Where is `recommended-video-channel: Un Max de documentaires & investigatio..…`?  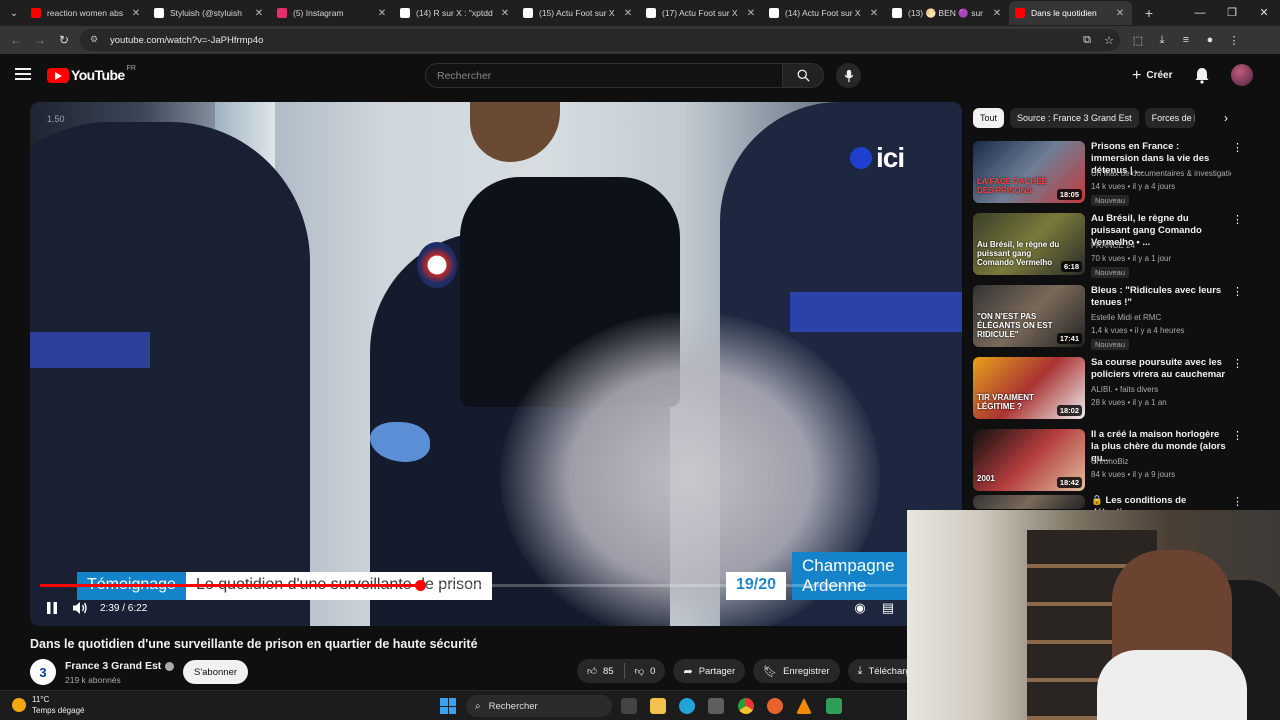 recommended-video-channel: Un Max de documentaires & investigatio..… is located at coordinates (1161, 173).